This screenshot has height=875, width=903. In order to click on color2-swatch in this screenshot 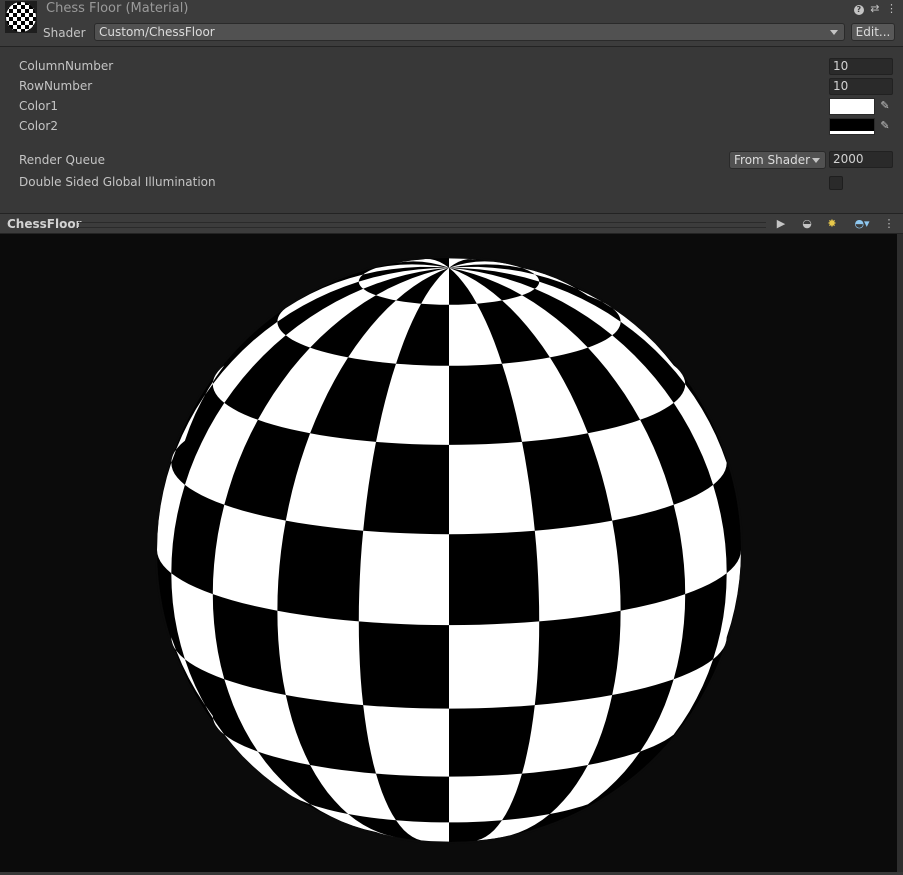, I will do `click(852, 126)`.